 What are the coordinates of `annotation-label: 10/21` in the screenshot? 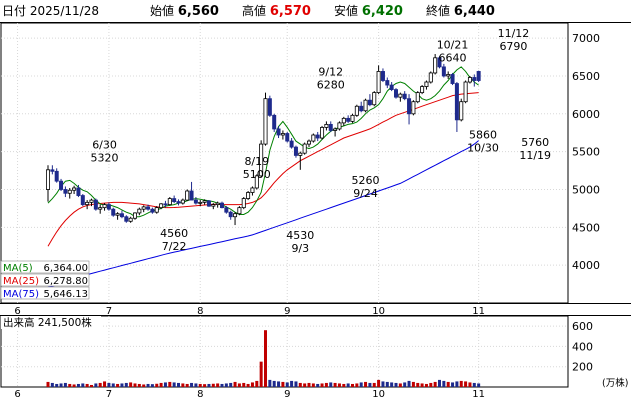 It's located at (453, 44).